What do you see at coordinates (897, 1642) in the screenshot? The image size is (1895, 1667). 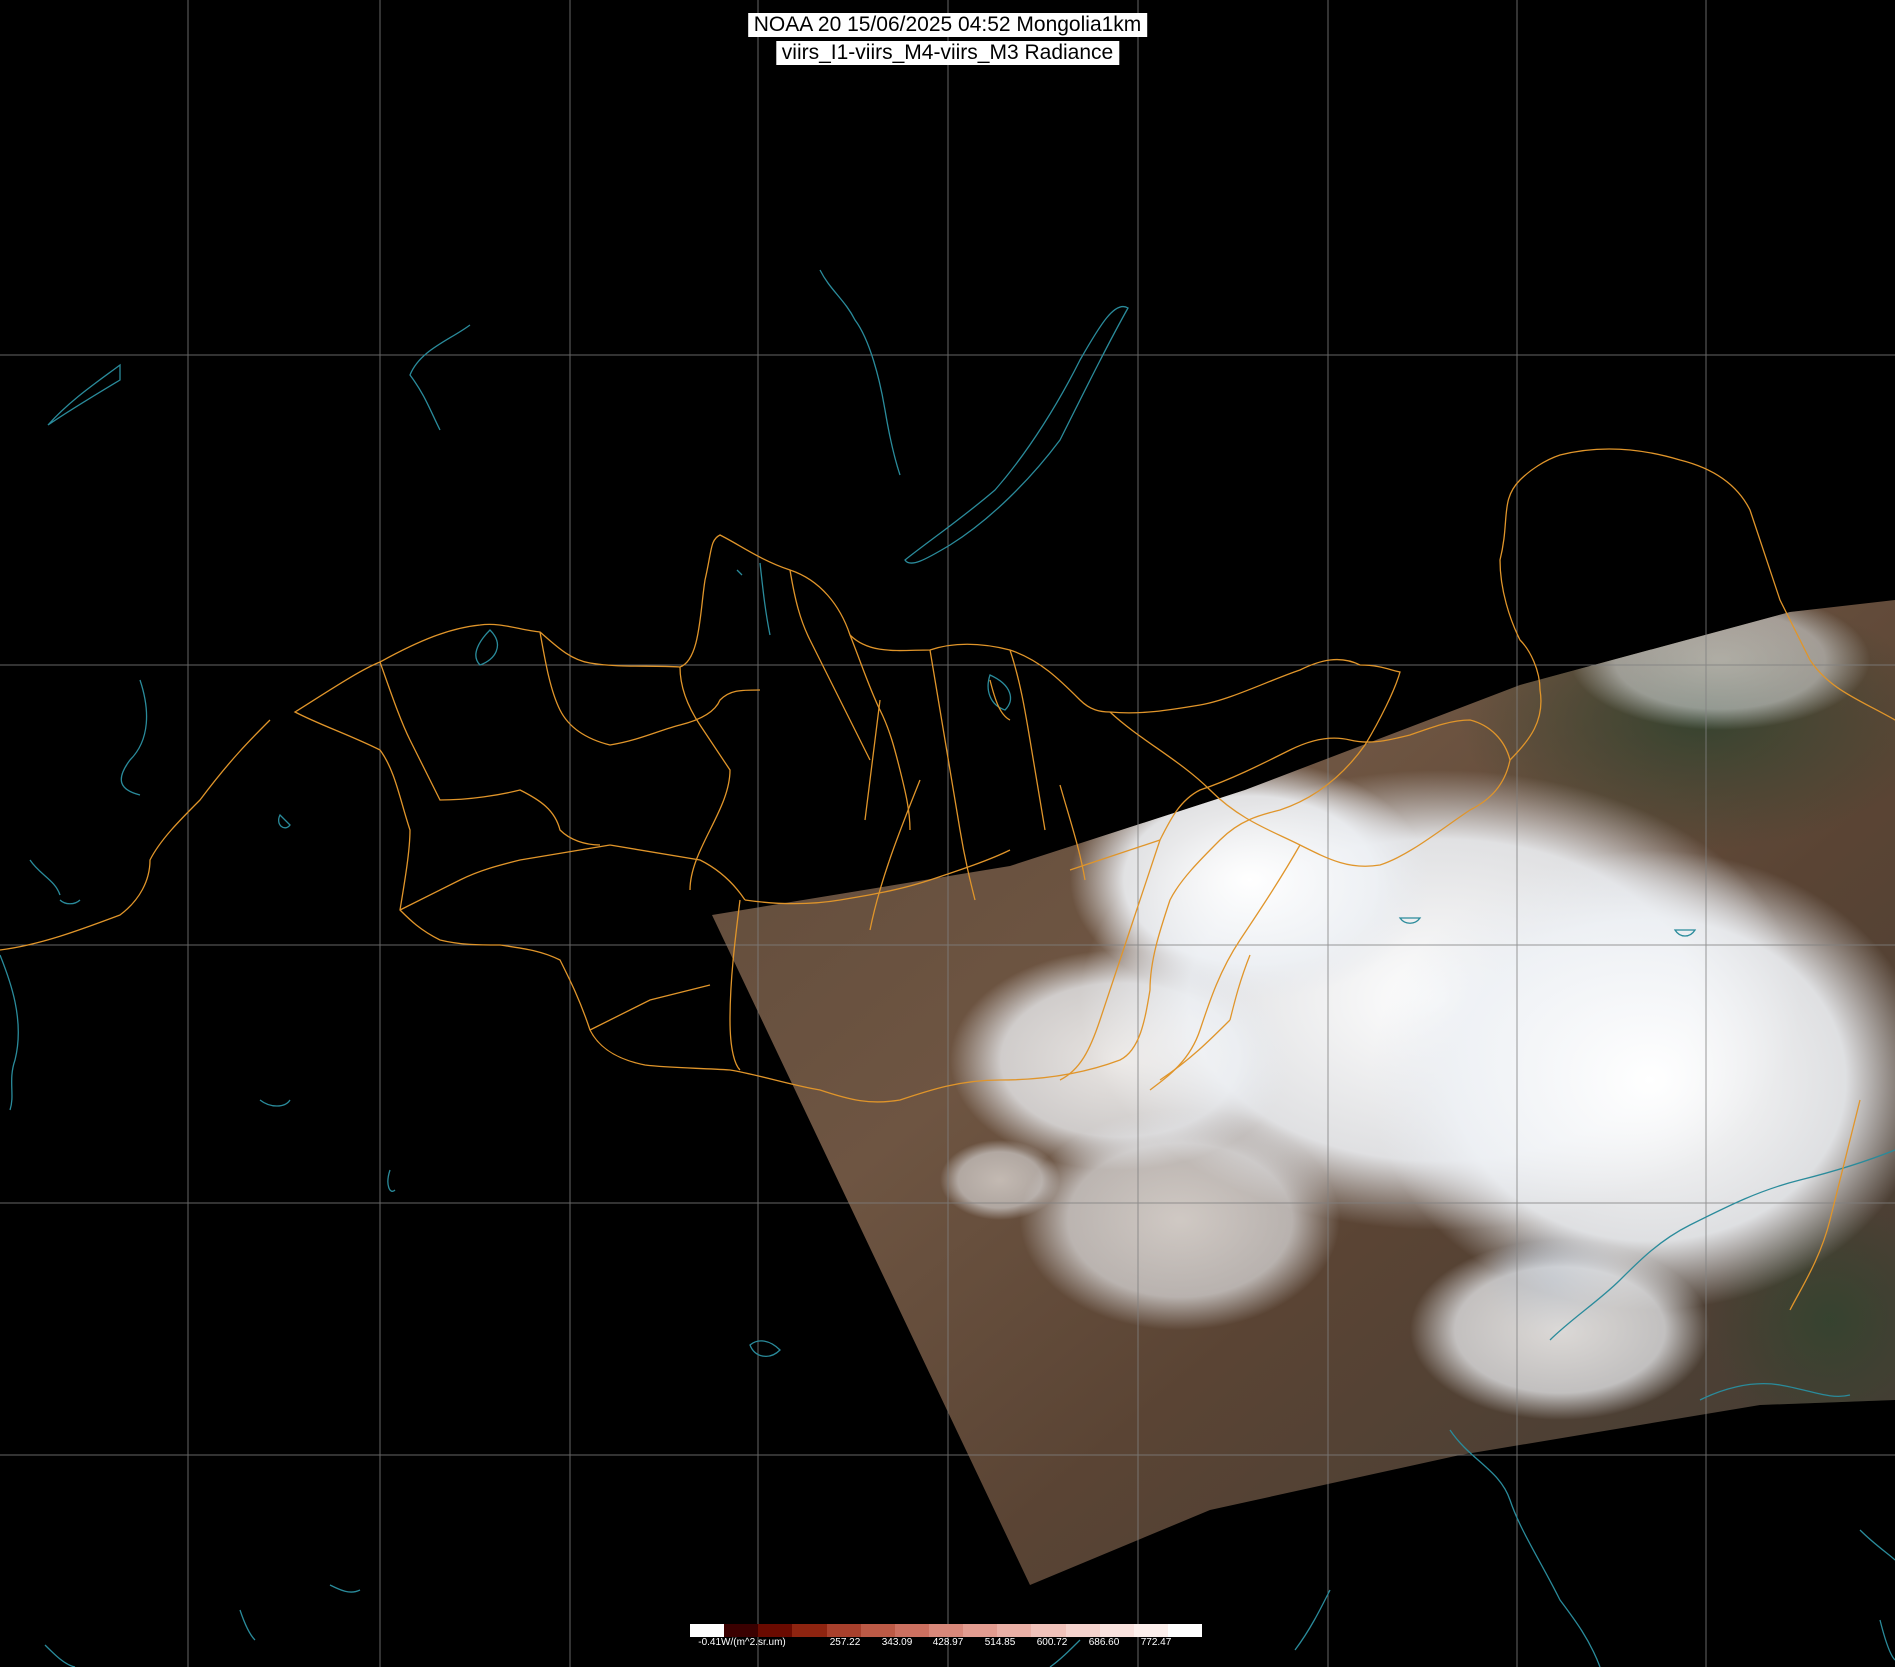 I see `colorbar-tick: 343.09` at bounding box center [897, 1642].